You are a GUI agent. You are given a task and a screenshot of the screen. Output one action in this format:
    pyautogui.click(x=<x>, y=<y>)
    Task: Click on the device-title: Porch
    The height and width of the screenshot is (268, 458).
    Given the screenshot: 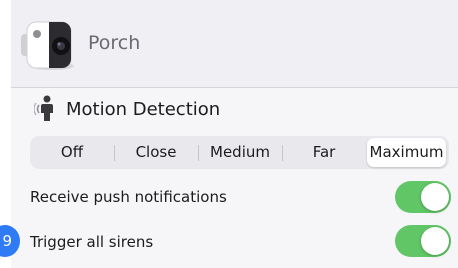 What is the action you would take?
    pyautogui.click(x=114, y=43)
    